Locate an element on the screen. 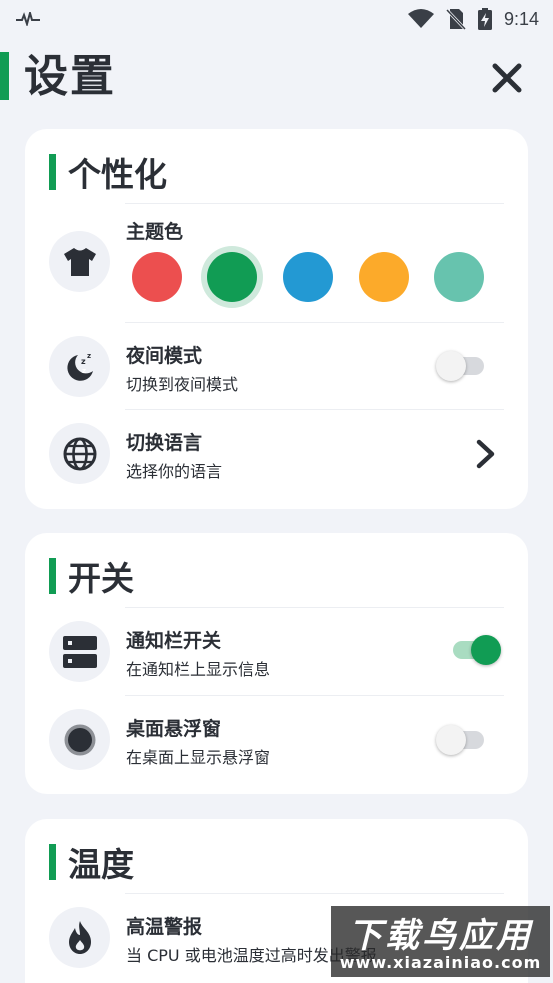 This screenshot has height=983, width=553. notification-bar-toggle is located at coordinates (475, 650).